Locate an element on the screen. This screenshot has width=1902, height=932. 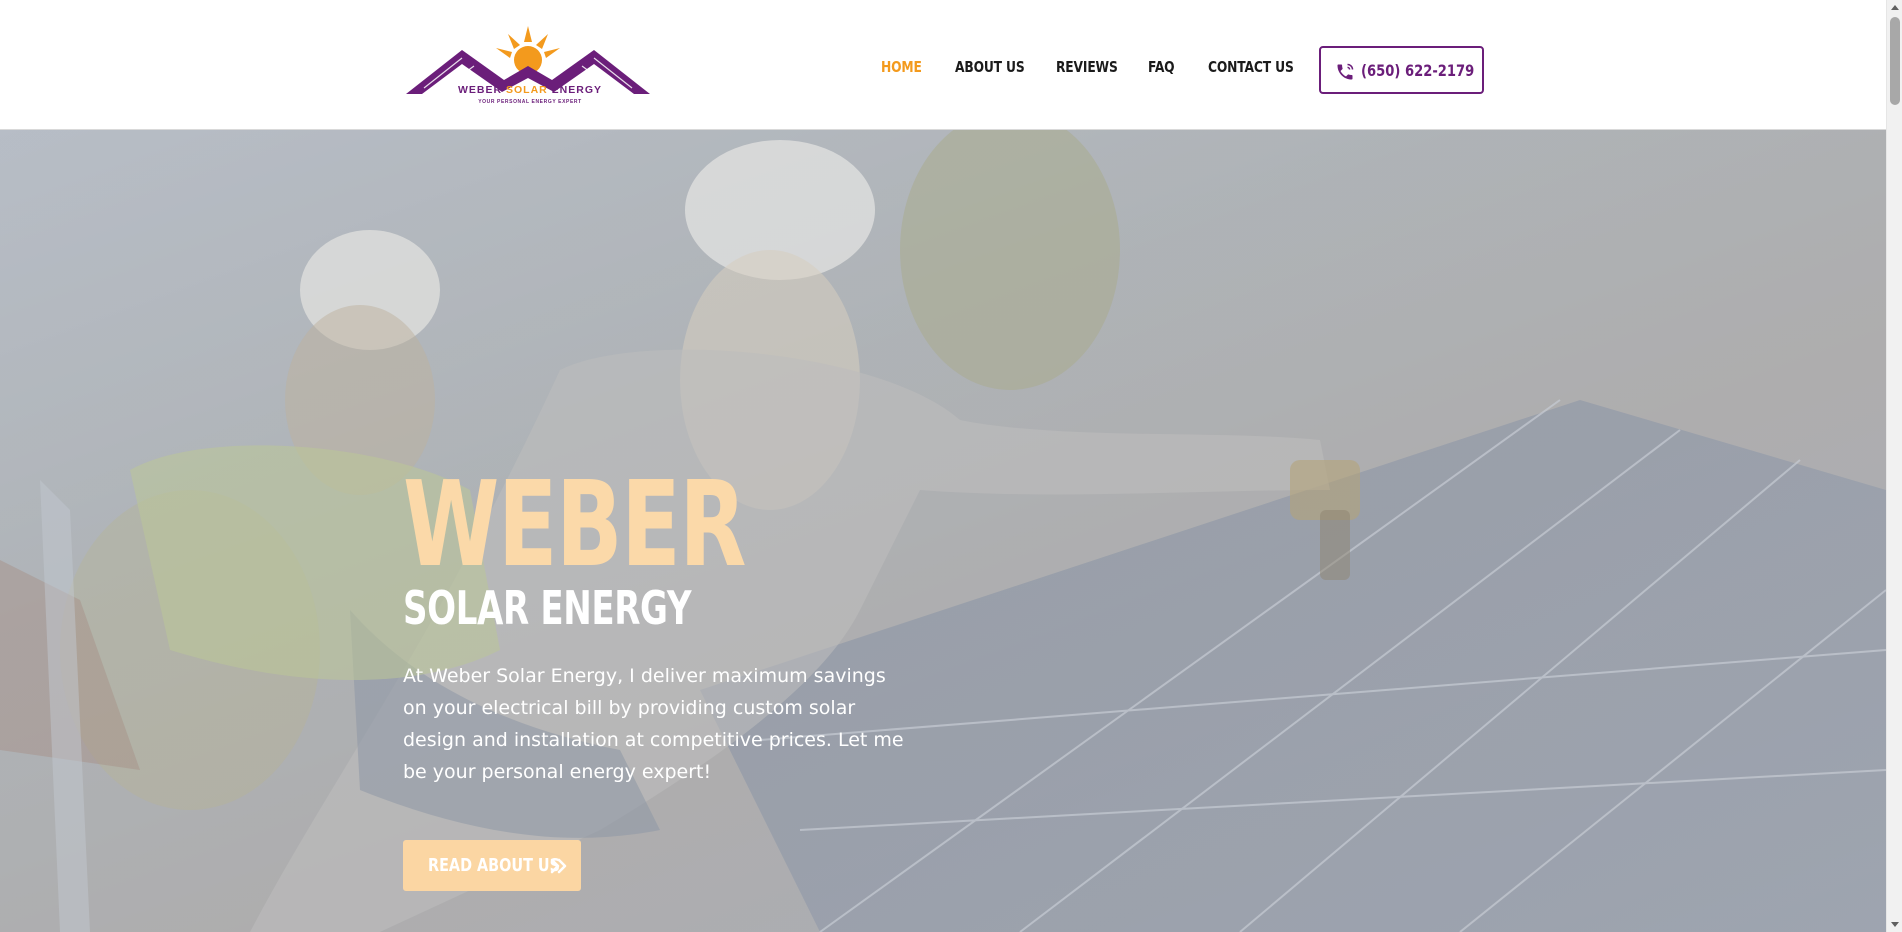
hero-title: WEBER is located at coordinates (574, 524).